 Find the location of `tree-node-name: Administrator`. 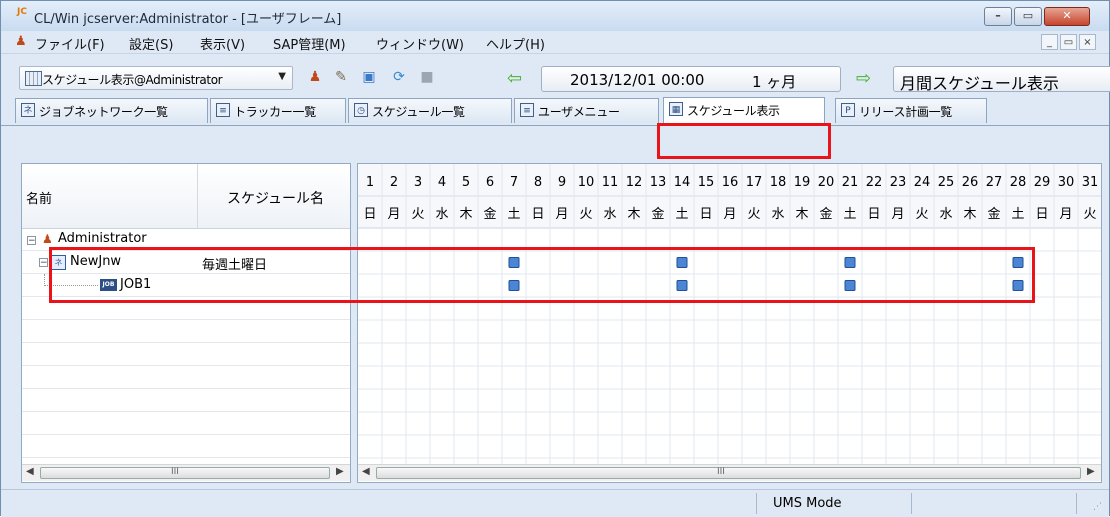

tree-node-name: Administrator is located at coordinates (102, 238).